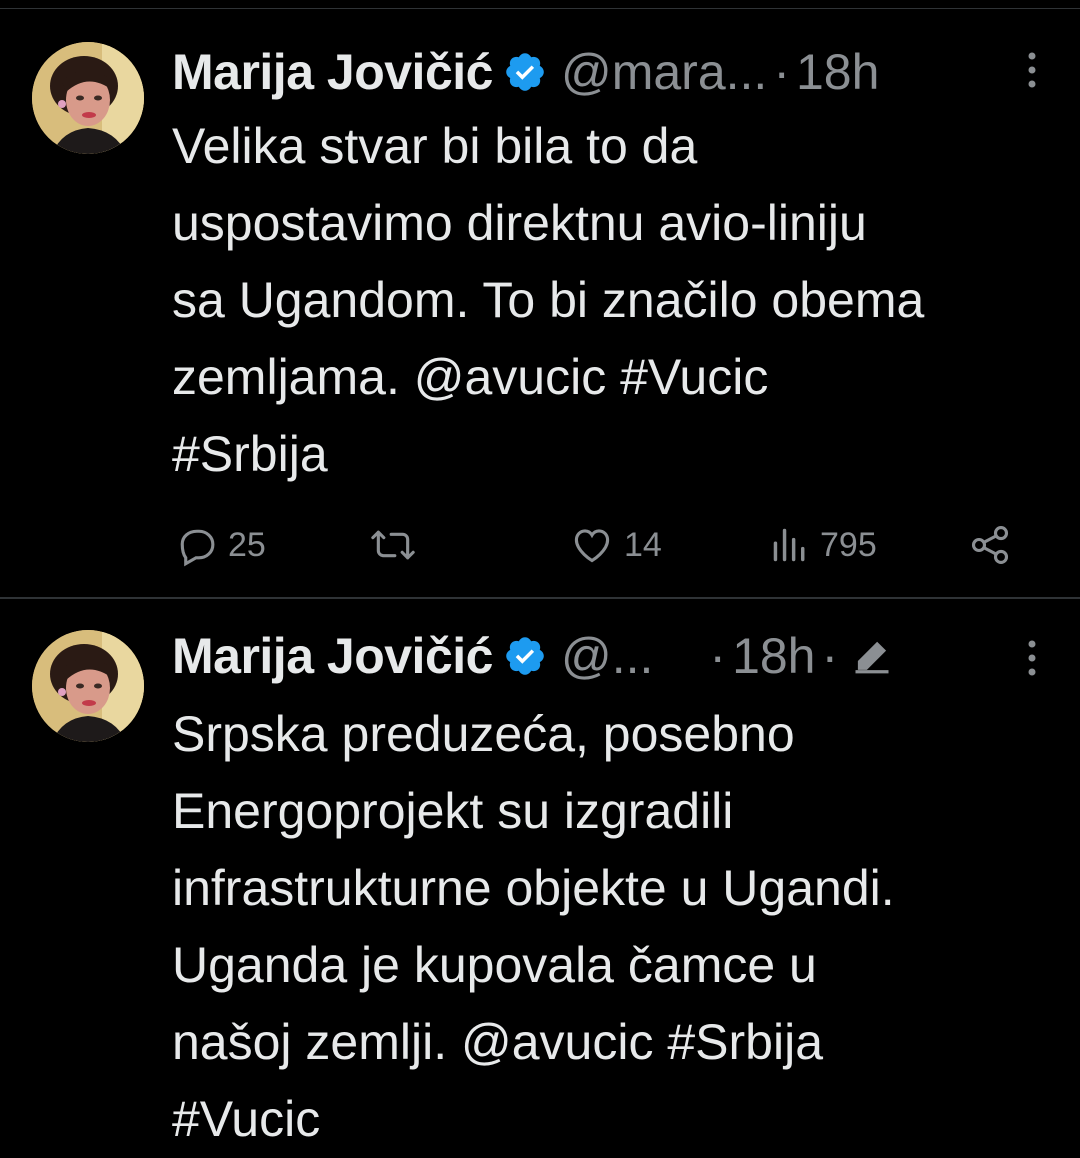  What do you see at coordinates (197, 548) in the screenshot?
I see `reply-icon` at bounding box center [197, 548].